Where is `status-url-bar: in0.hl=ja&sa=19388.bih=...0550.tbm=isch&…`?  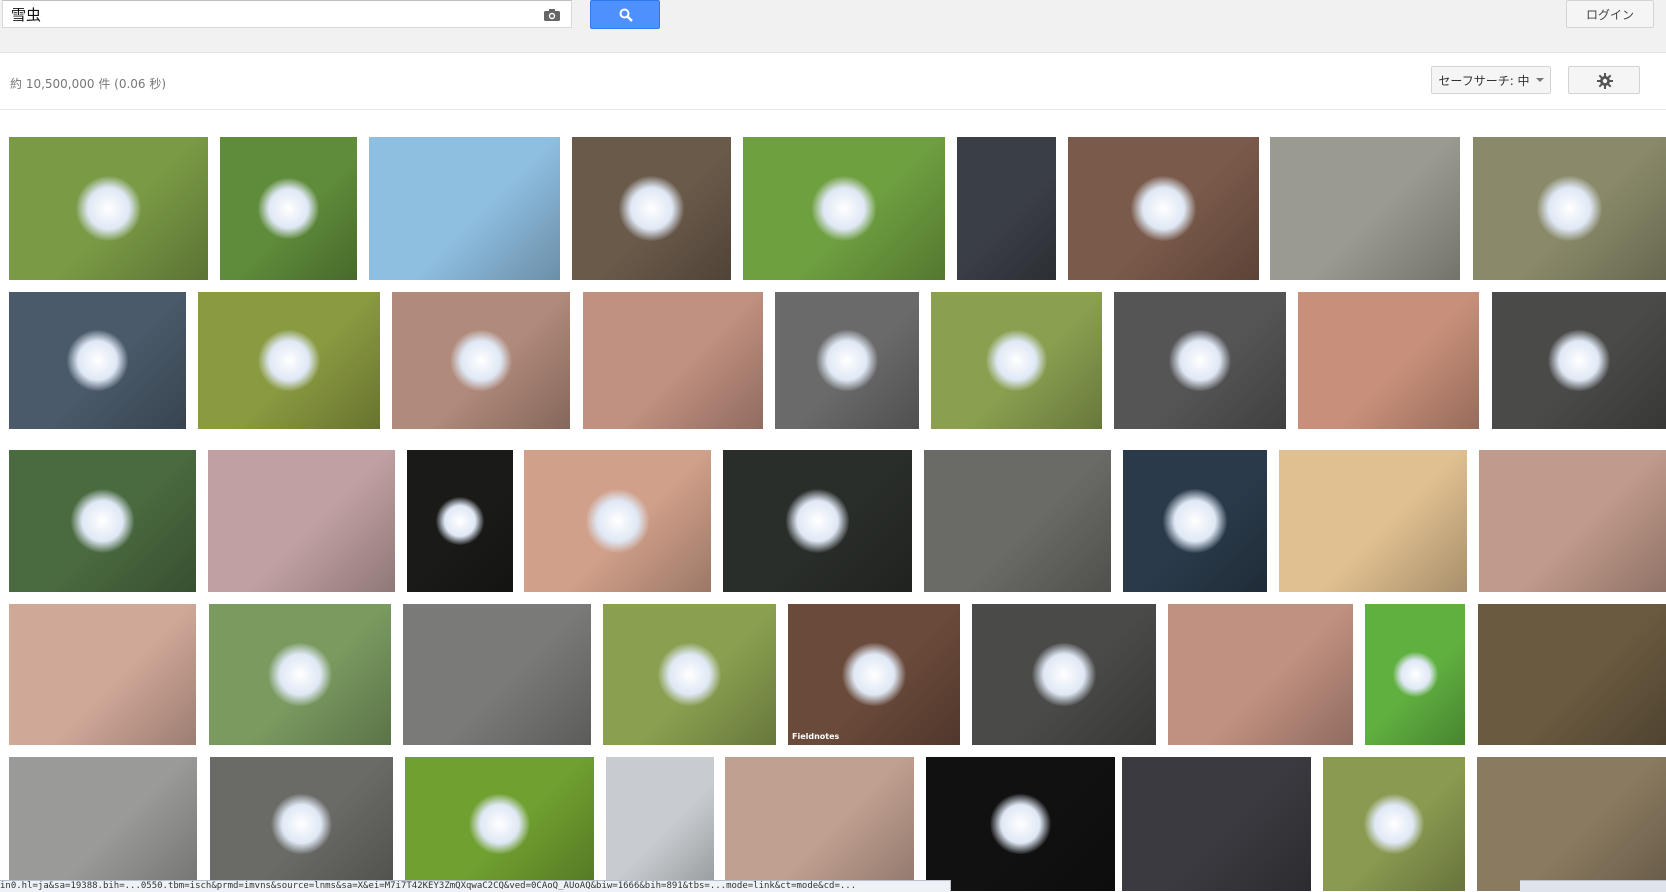
status-url-bar: in0.hl=ja&sa=19388.bih=...0550.tbm=isch&… is located at coordinates (475, 886).